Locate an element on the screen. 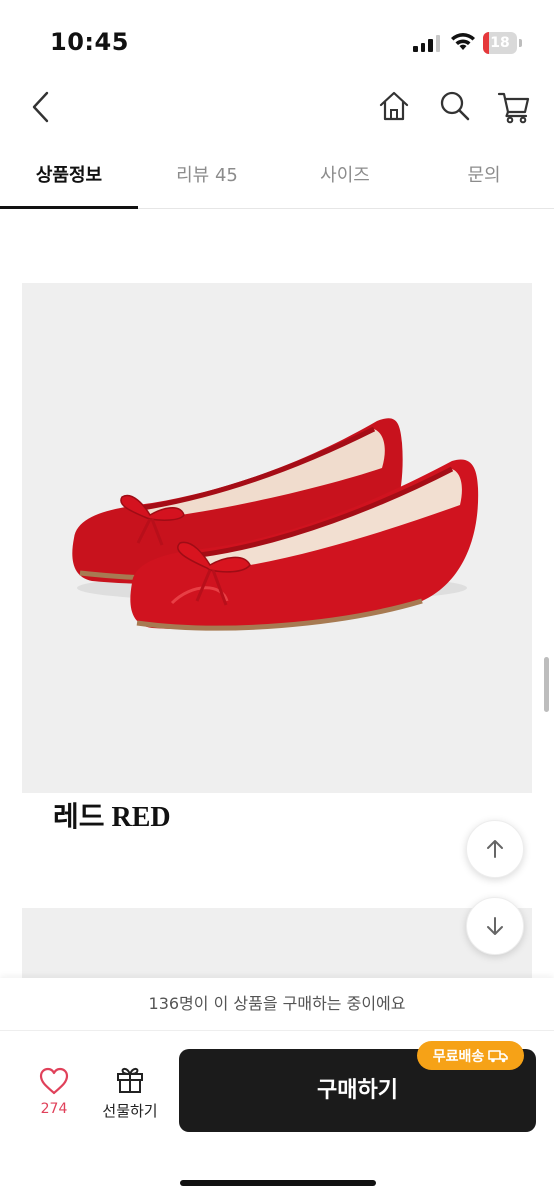 The image size is (554, 1200). chevron-left-icon is located at coordinates (41, 107).